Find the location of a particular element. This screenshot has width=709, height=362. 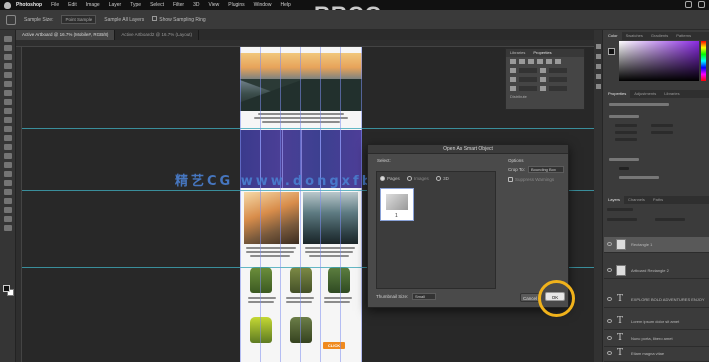

x-field-icon is located at coordinates (513, 79).